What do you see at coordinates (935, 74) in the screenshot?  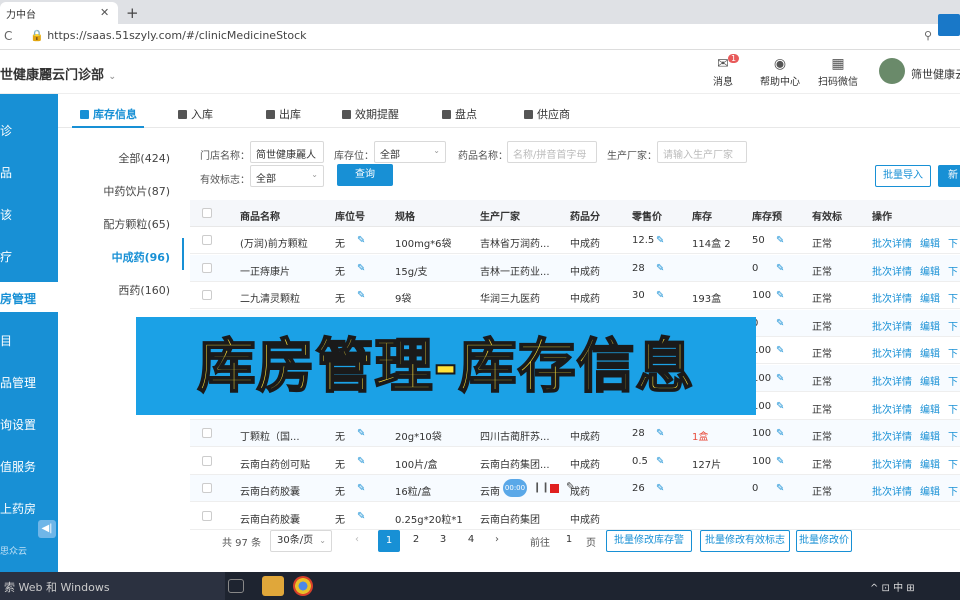 I see `user-name: 筛世健康云` at bounding box center [935, 74].